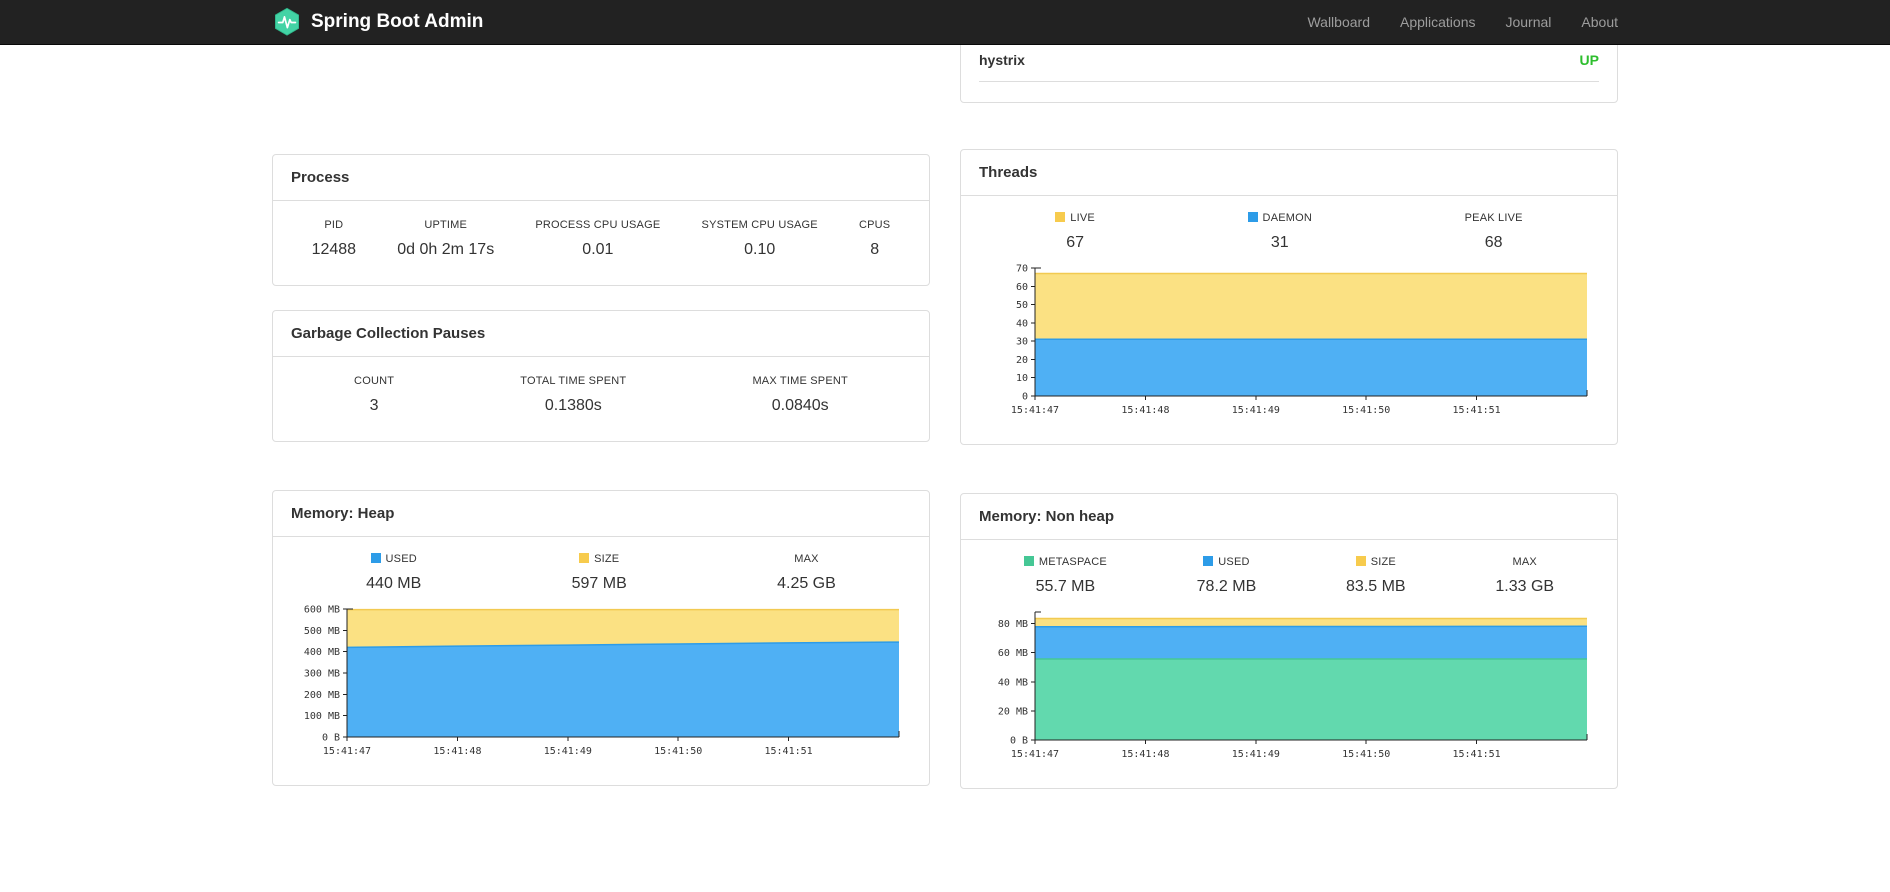 The height and width of the screenshot is (892, 1890). Describe the element at coordinates (1002, 60) in the screenshot. I see `health-service-name: hystrix` at that location.